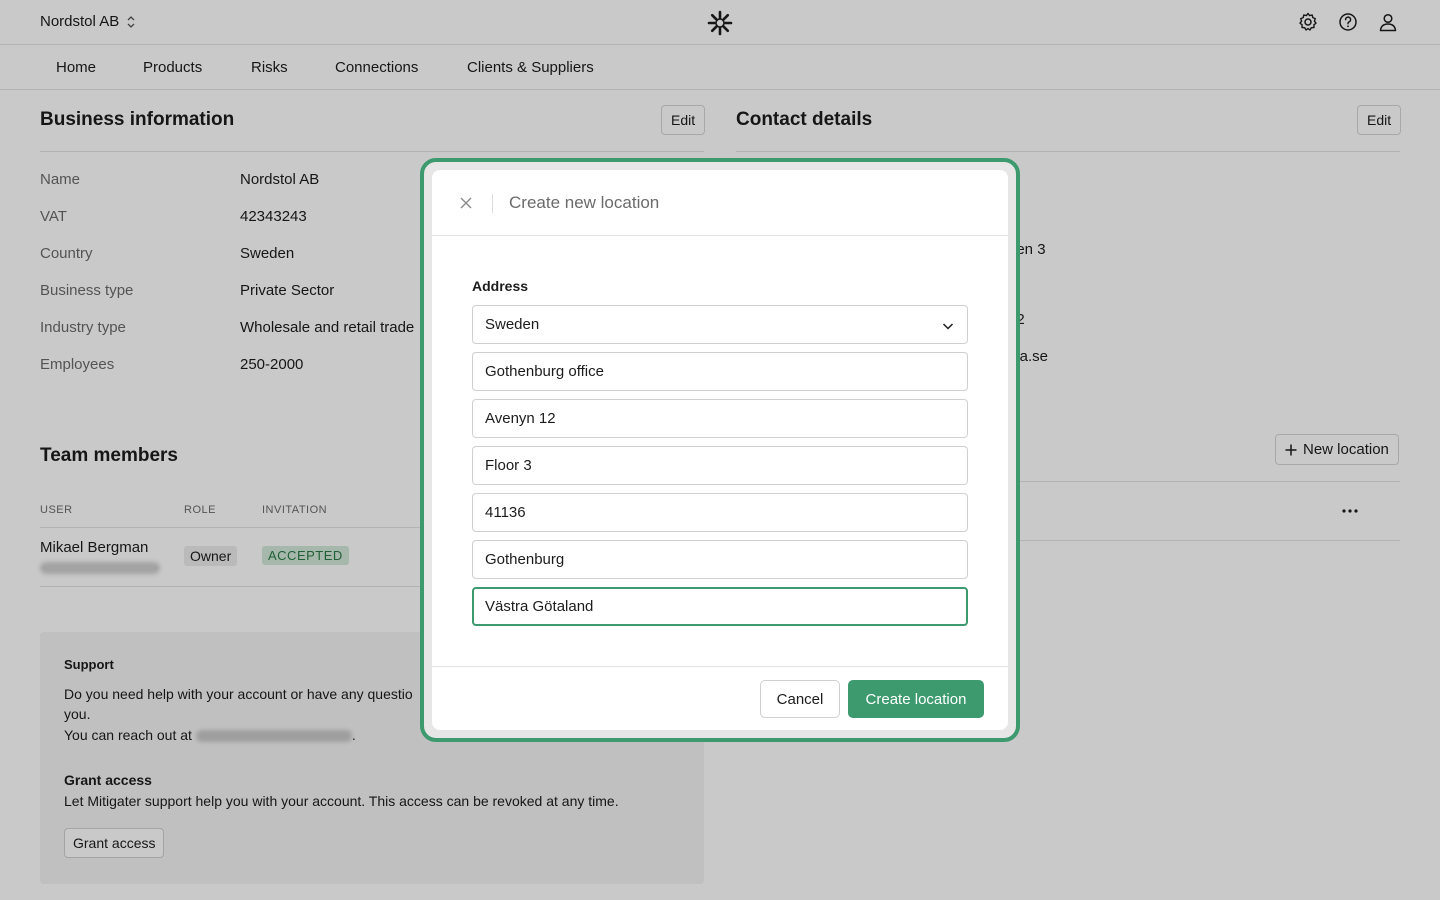 This screenshot has width=1440, height=900. I want to click on location-name-field, so click(720, 371).